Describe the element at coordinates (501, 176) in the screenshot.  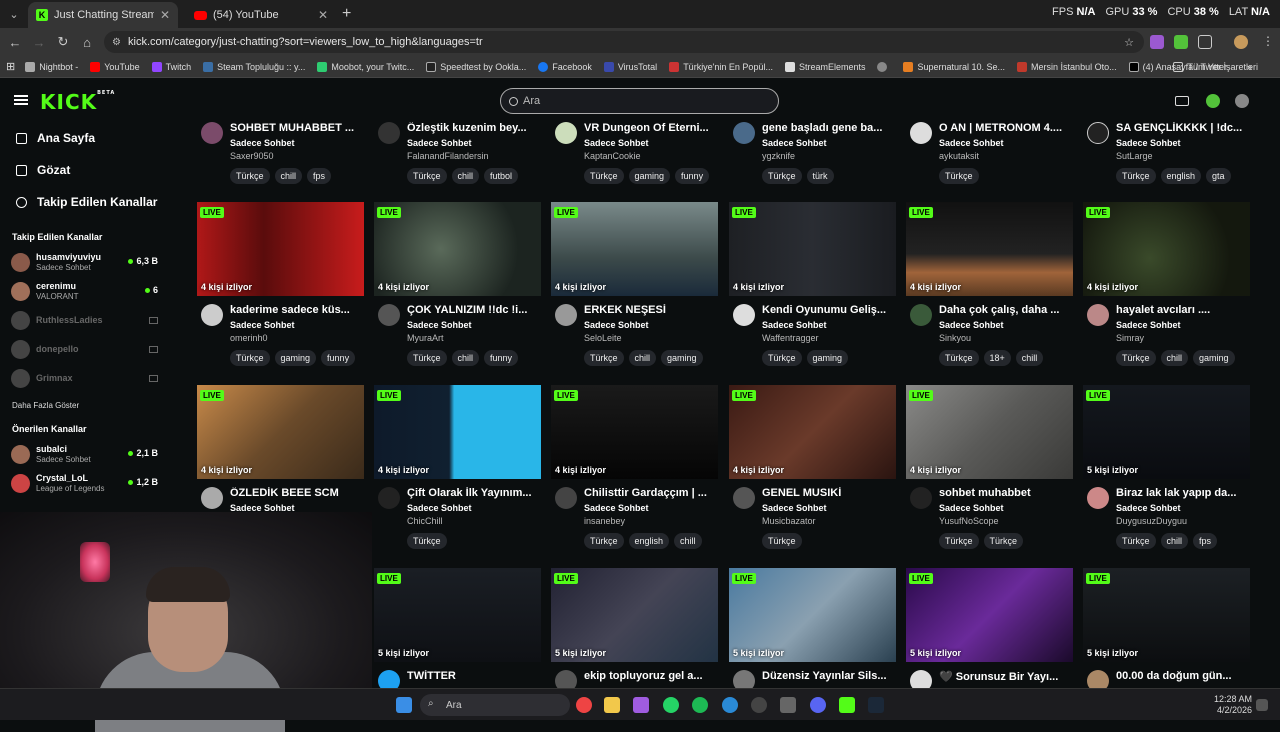
I see `tag: futbol` at that location.